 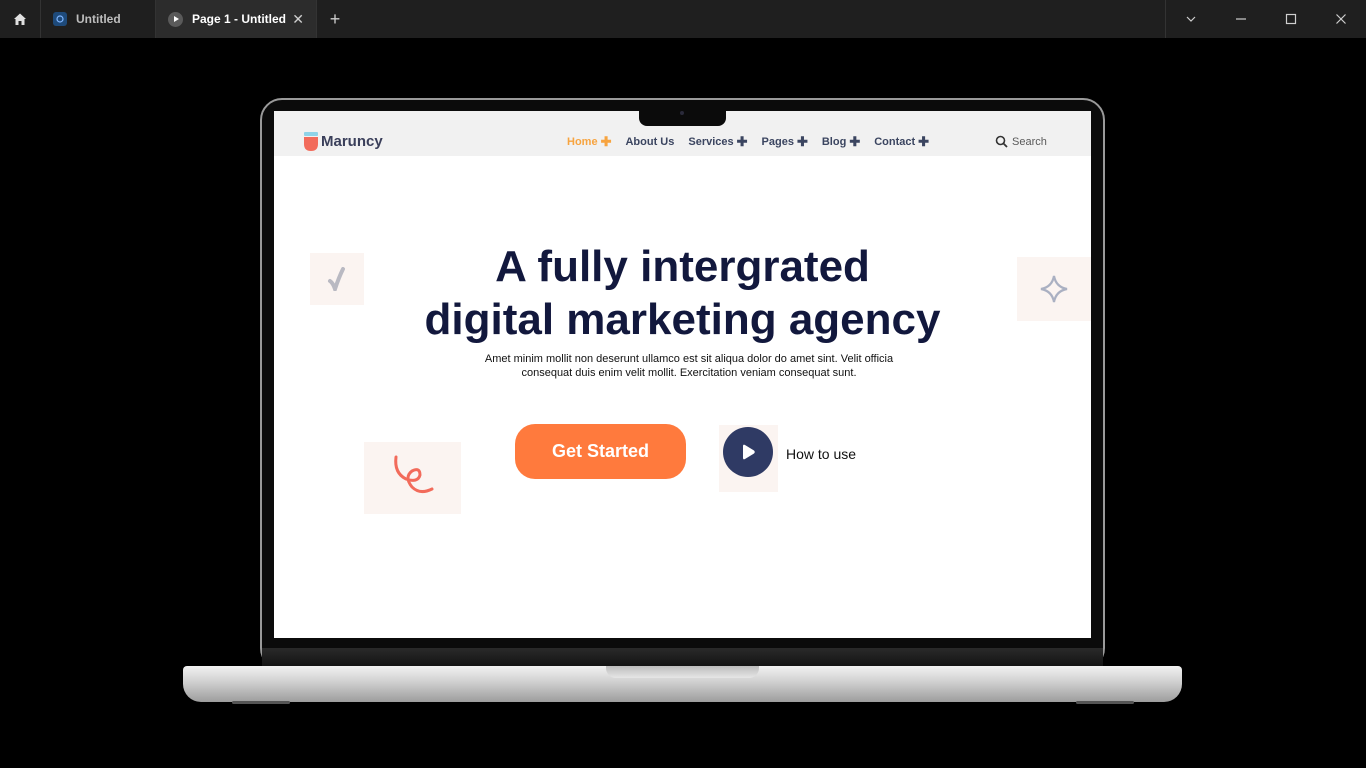 What do you see at coordinates (60, 19) in the screenshot?
I see `figma-file-icon` at bounding box center [60, 19].